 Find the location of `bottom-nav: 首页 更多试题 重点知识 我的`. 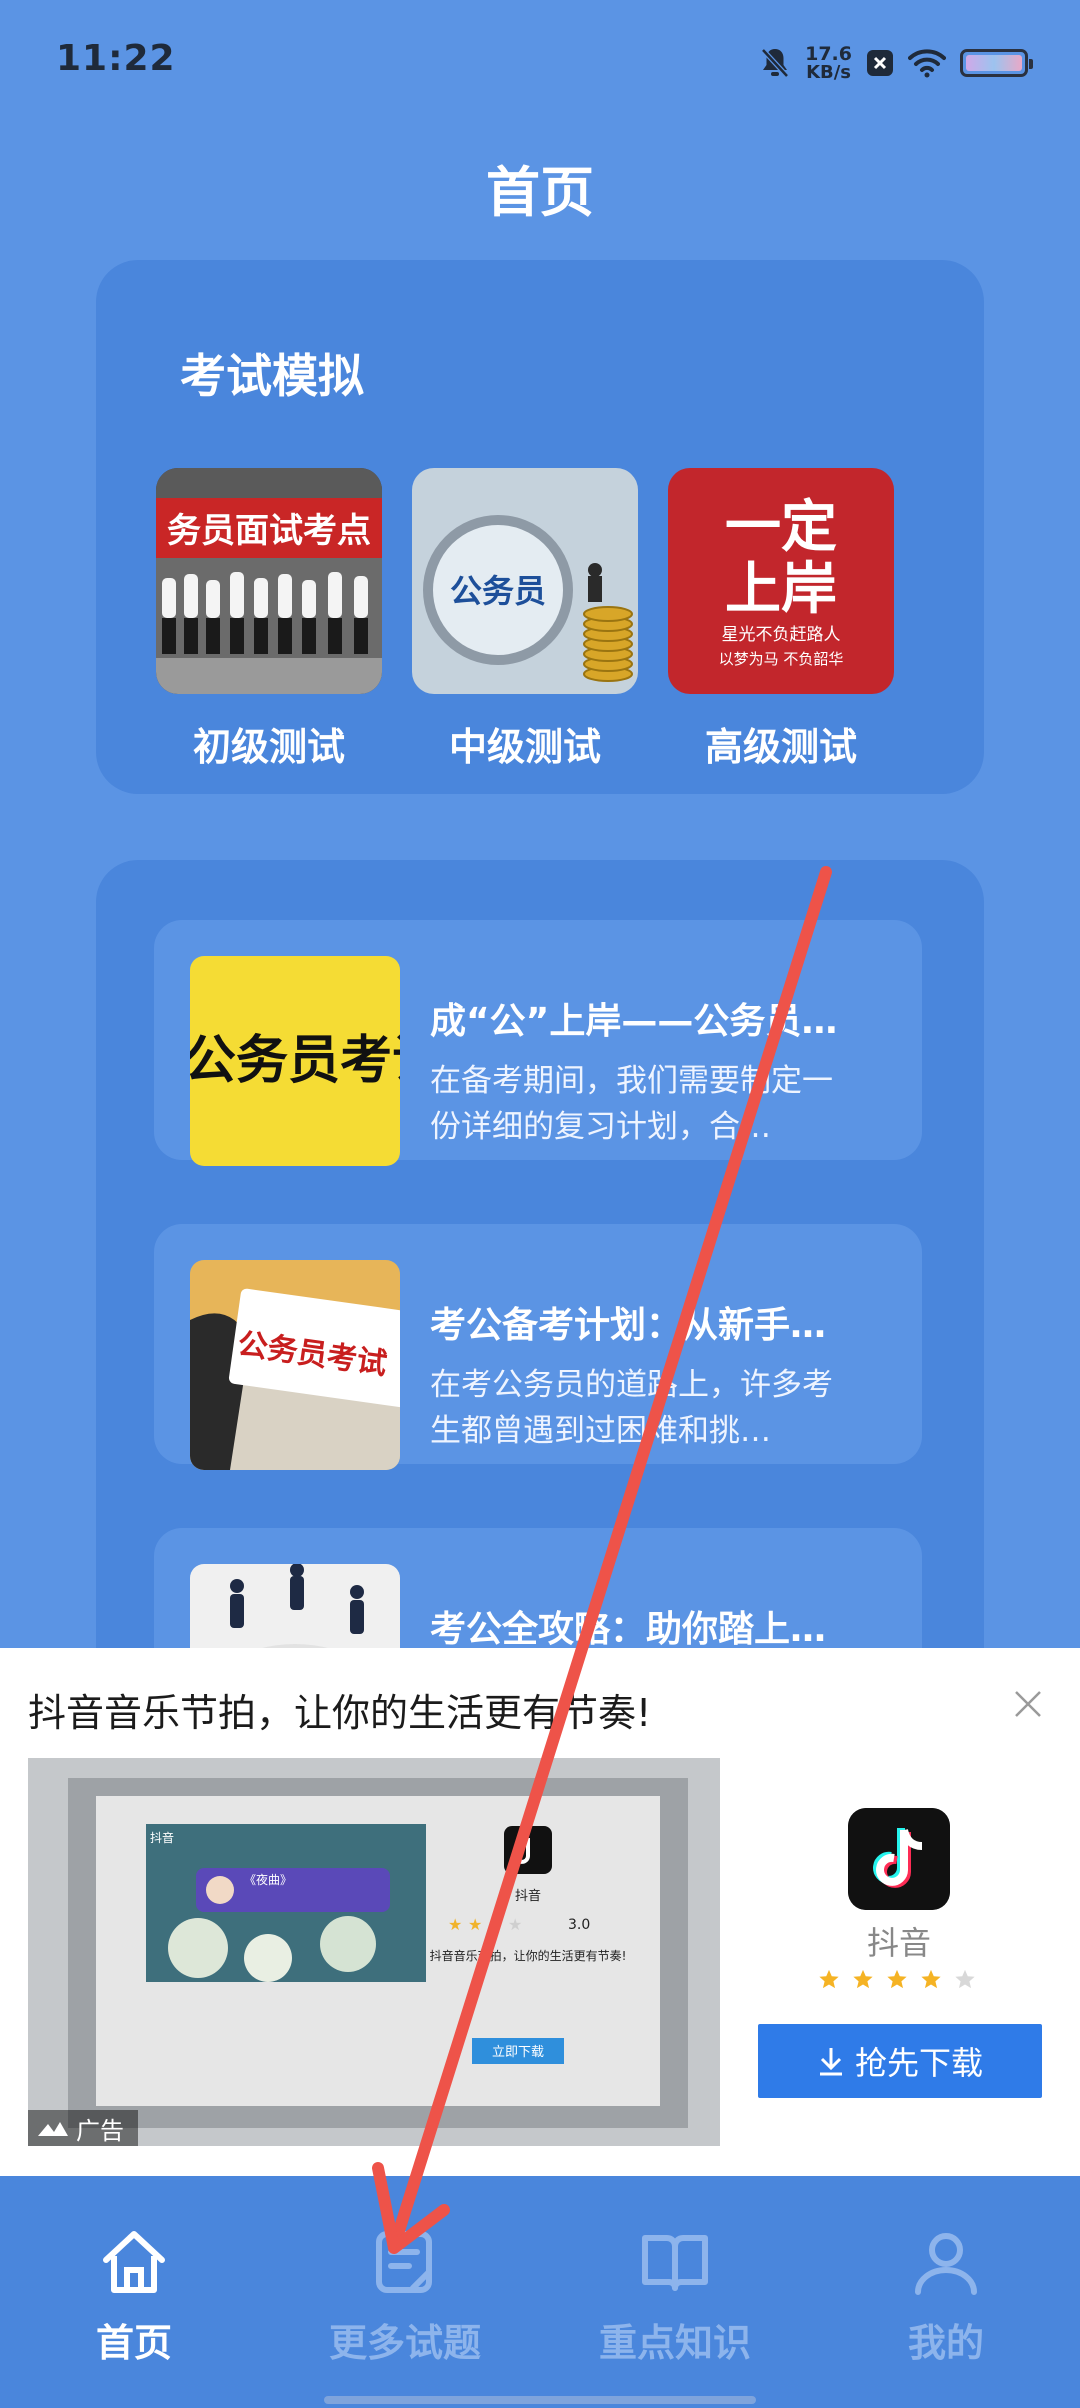

bottom-nav: 首页 更多试题 重点知识 我的 is located at coordinates (540, 2292).